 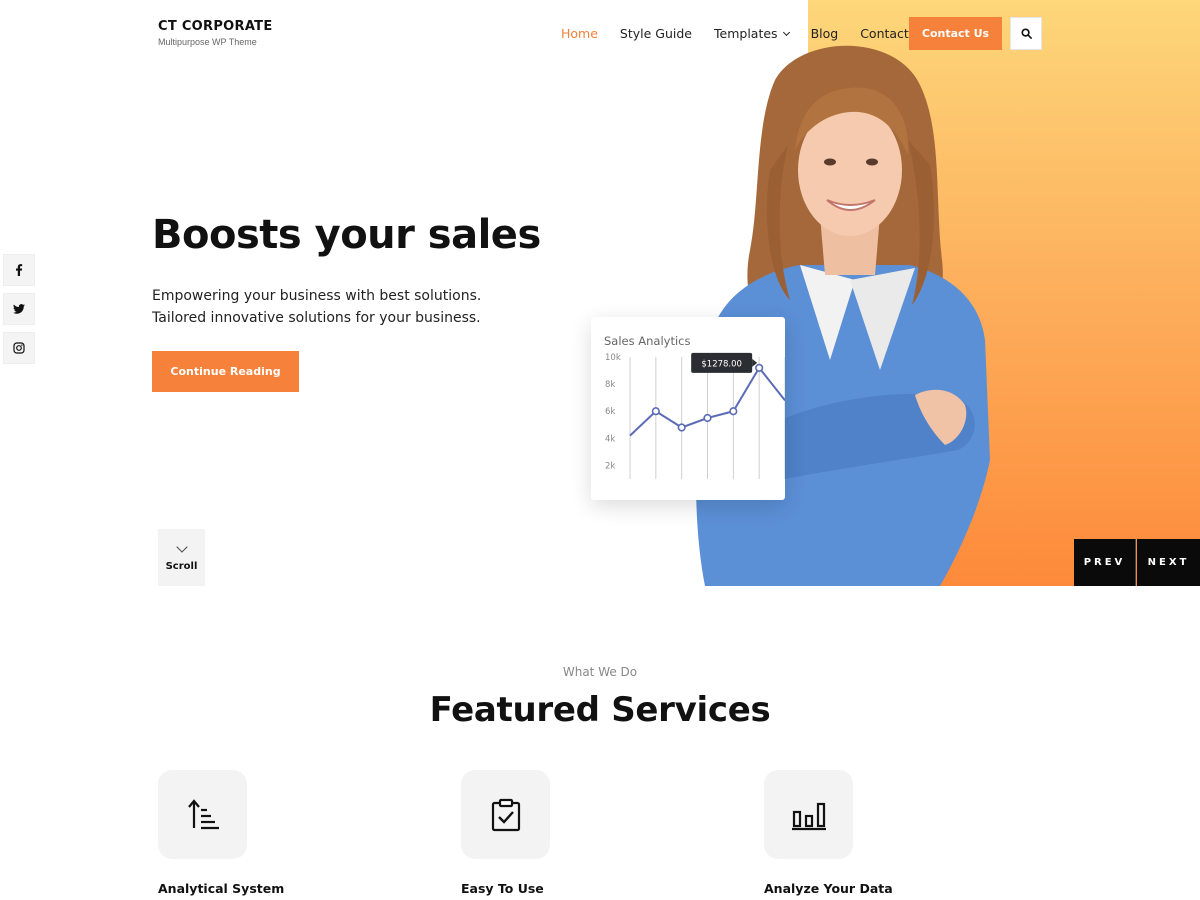 I want to click on scroll-button: Scroll, so click(x=181, y=557).